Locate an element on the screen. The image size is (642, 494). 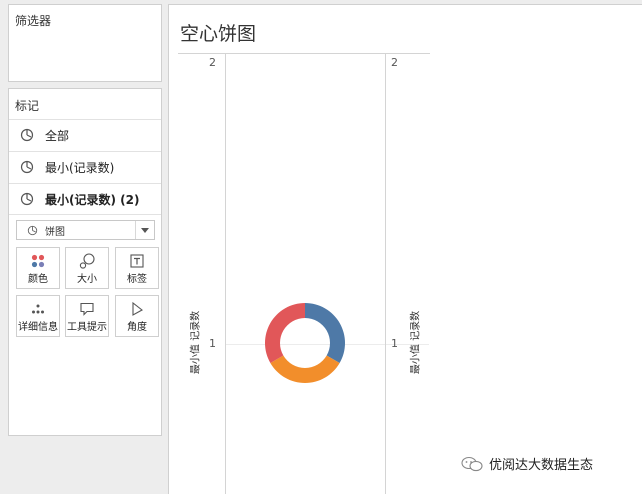
watermark: 优阅达大数据生态 is located at coordinates (527, 463).